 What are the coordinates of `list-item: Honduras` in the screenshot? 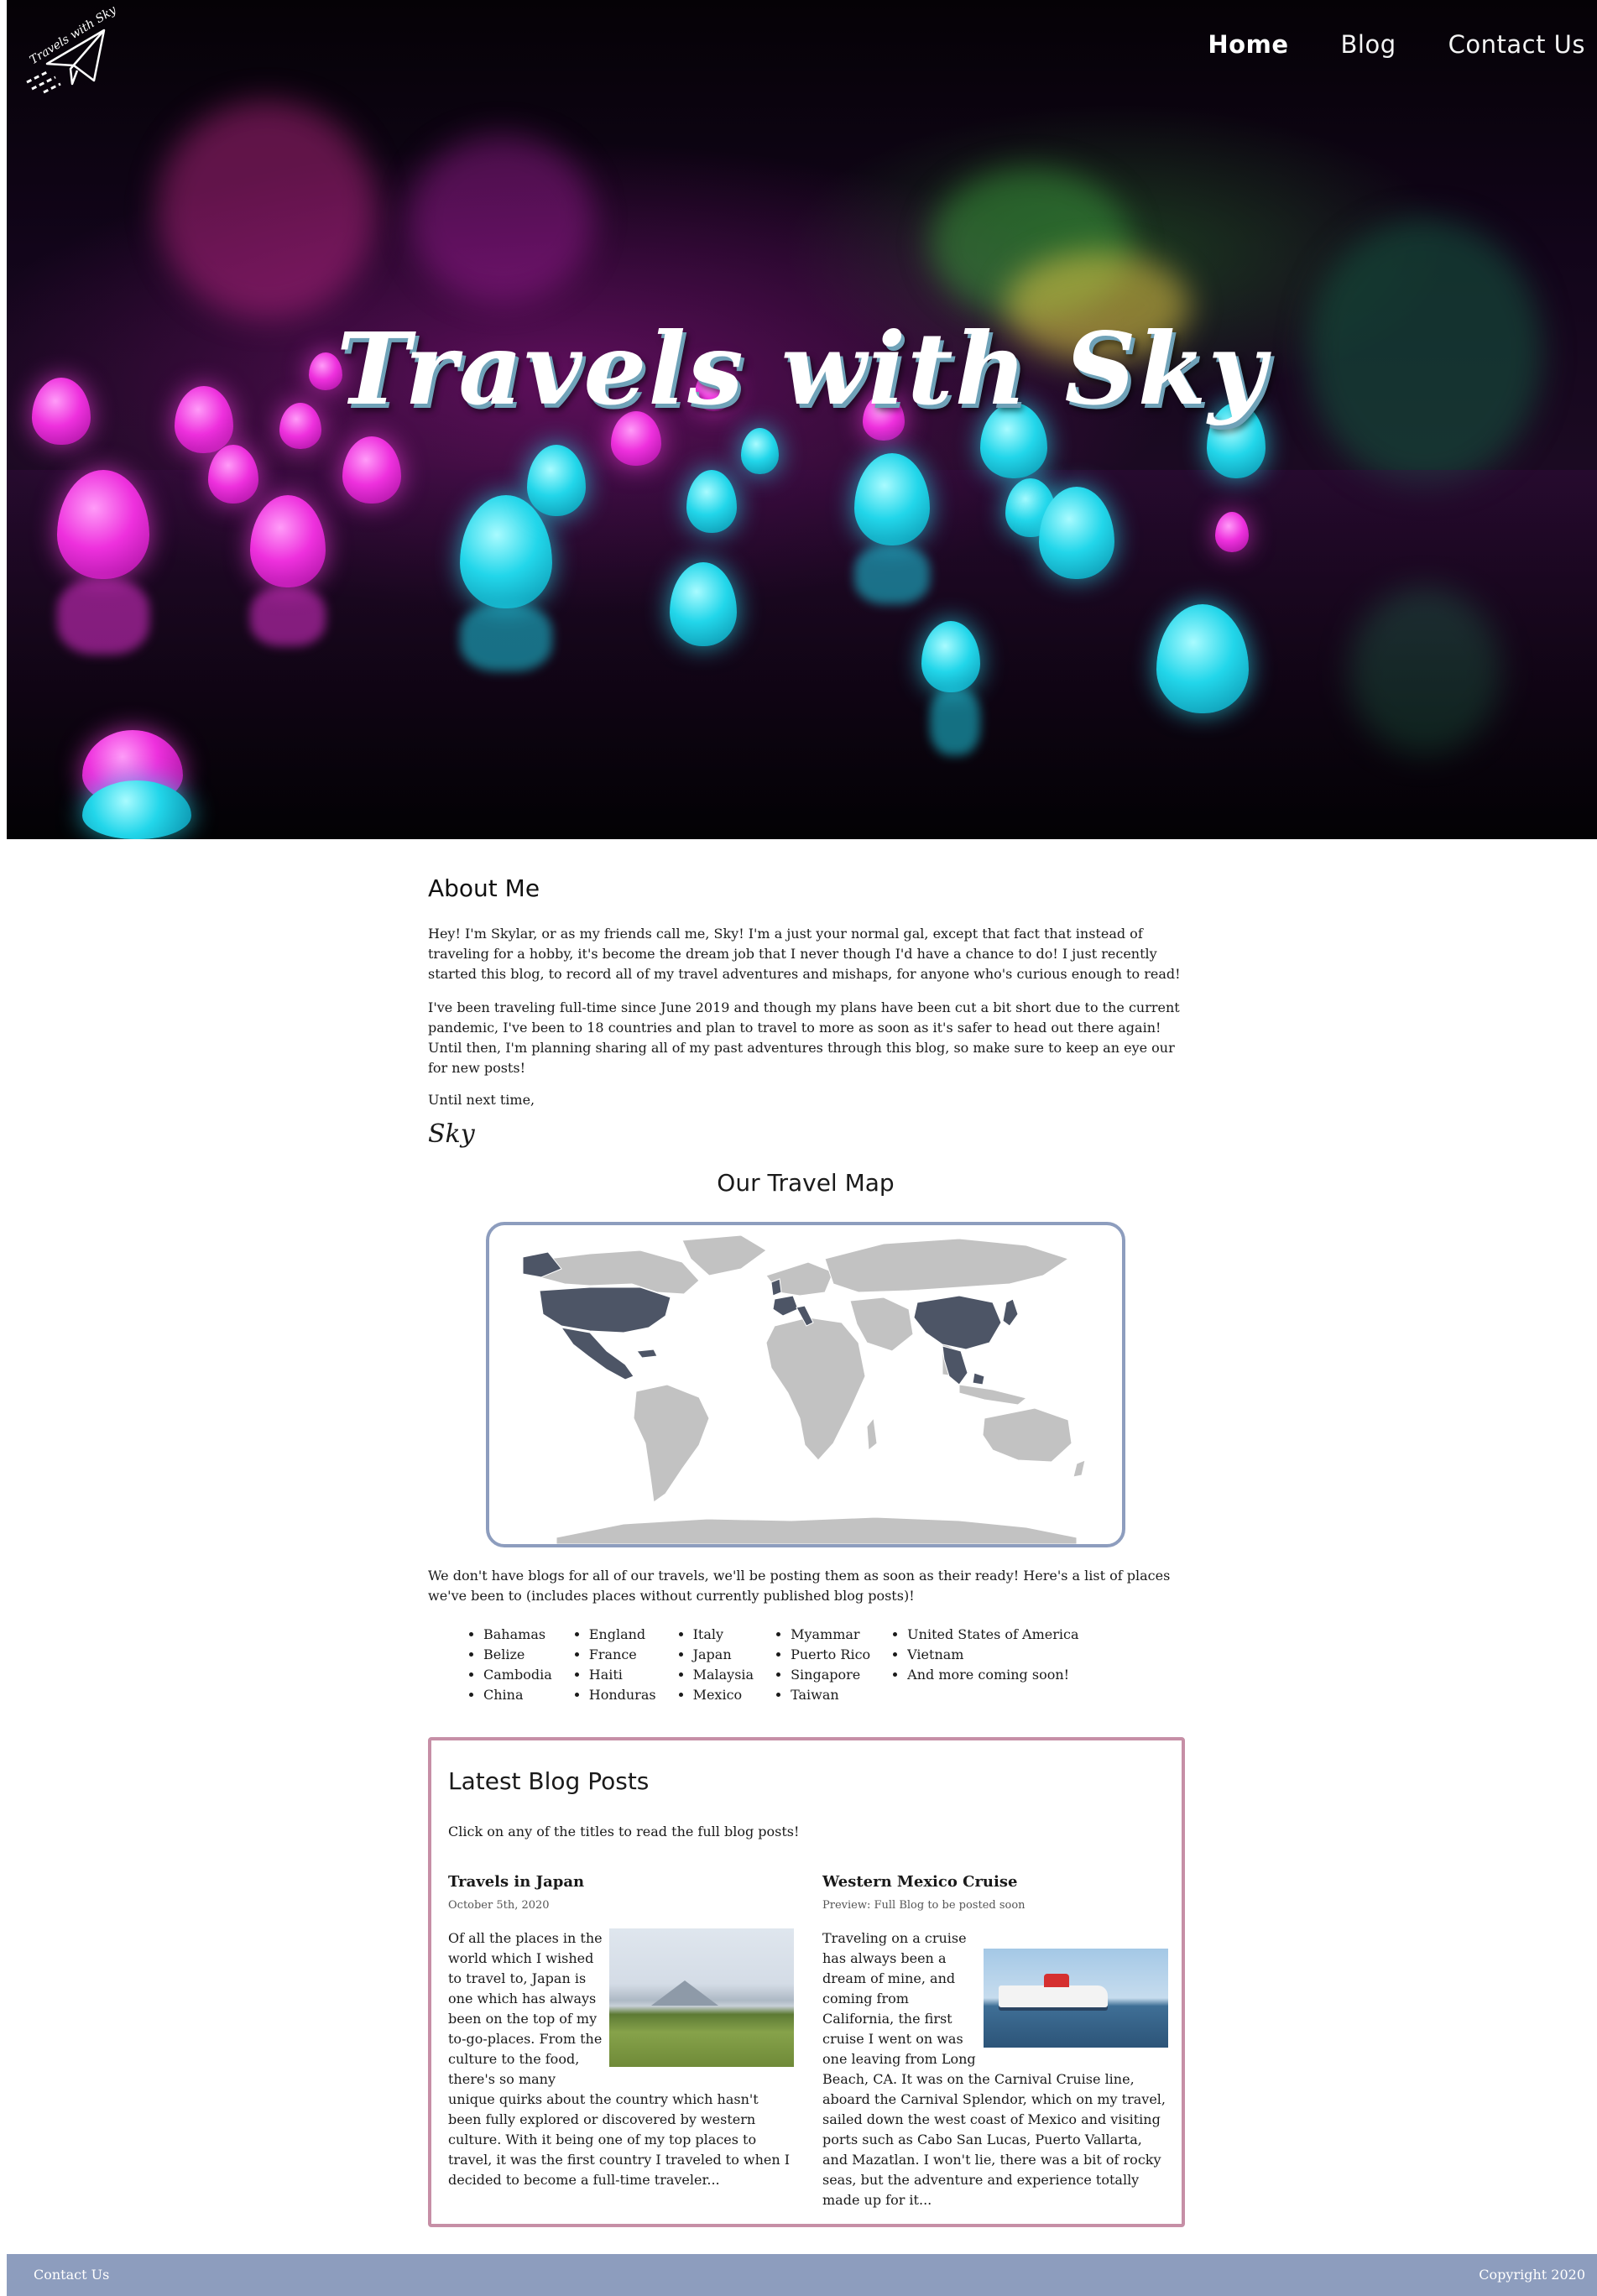 It's located at (622, 1695).